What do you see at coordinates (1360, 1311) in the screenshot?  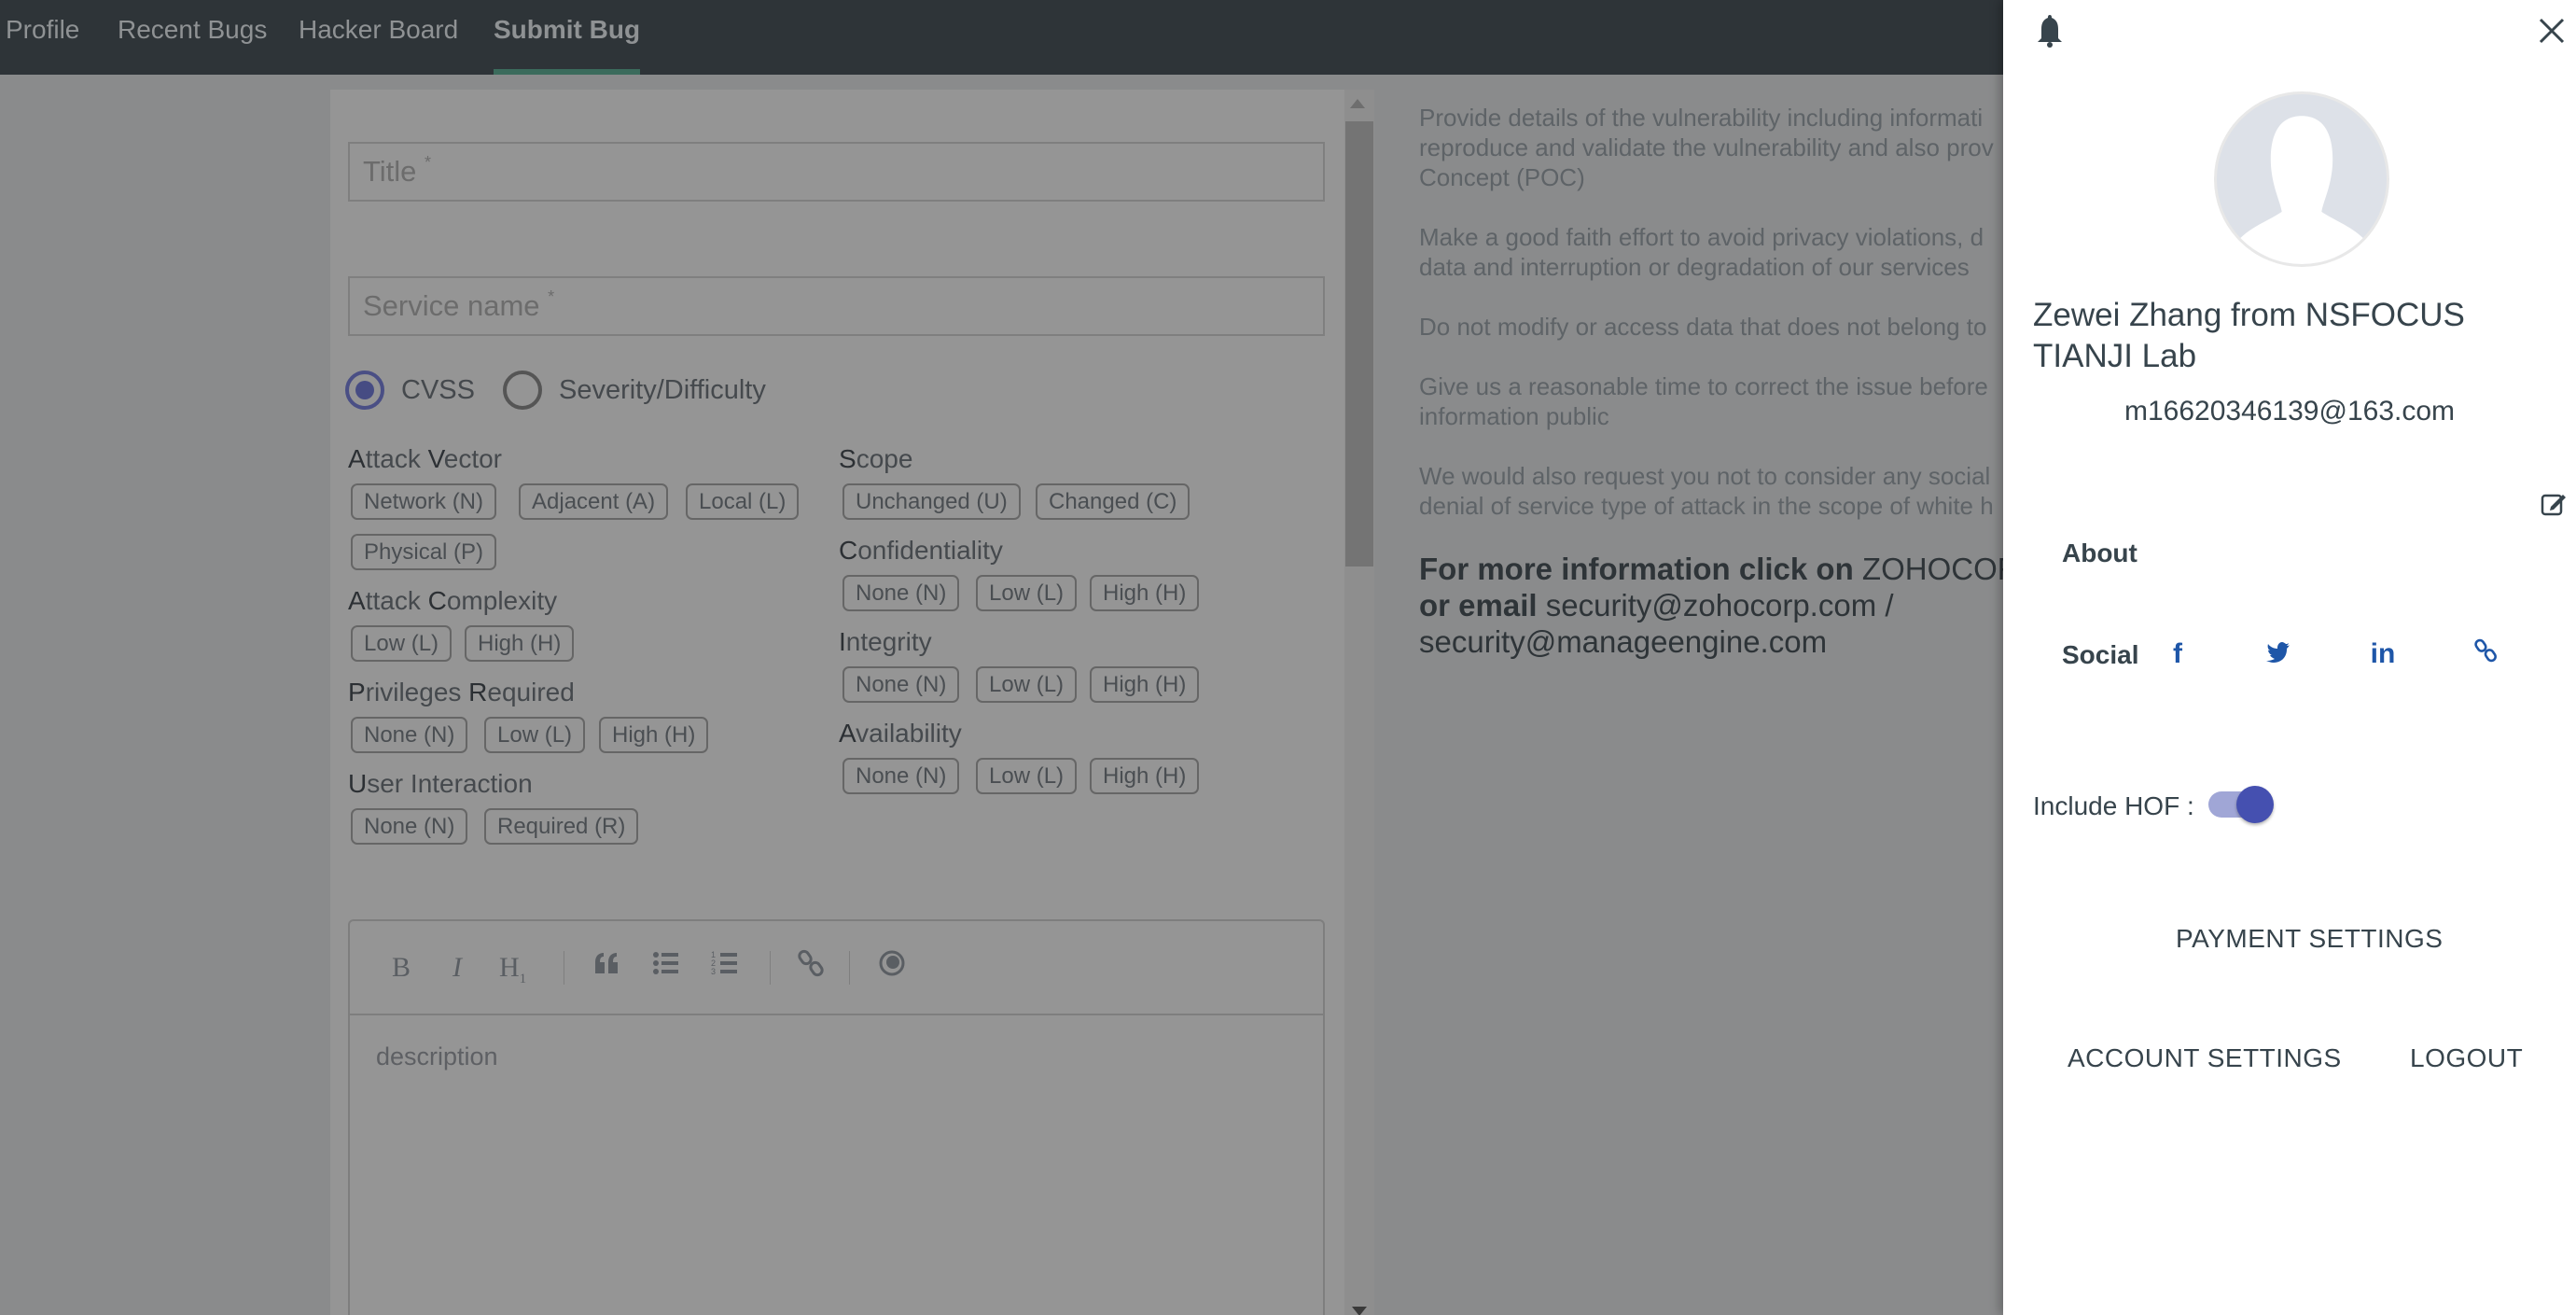 I see `scroll-down-arrow-icon` at bounding box center [1360, 1311].